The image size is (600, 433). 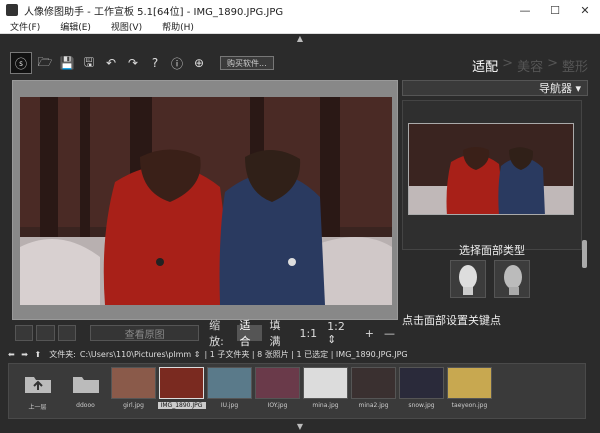 I want to click on app-icon, so click(x=12, y=10).